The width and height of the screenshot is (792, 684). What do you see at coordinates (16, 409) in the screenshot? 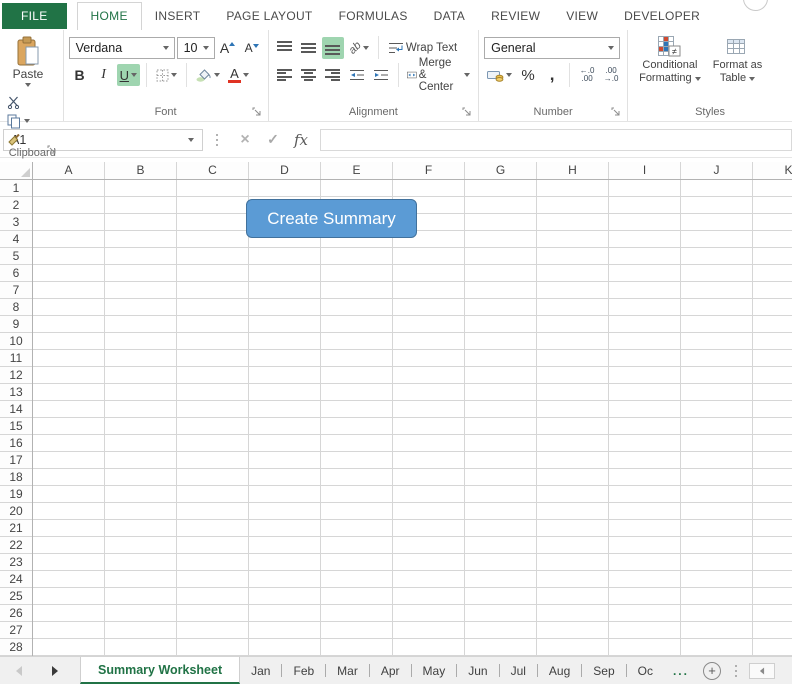
I see `row-header-14: 14` at bounding box center [16, 409].